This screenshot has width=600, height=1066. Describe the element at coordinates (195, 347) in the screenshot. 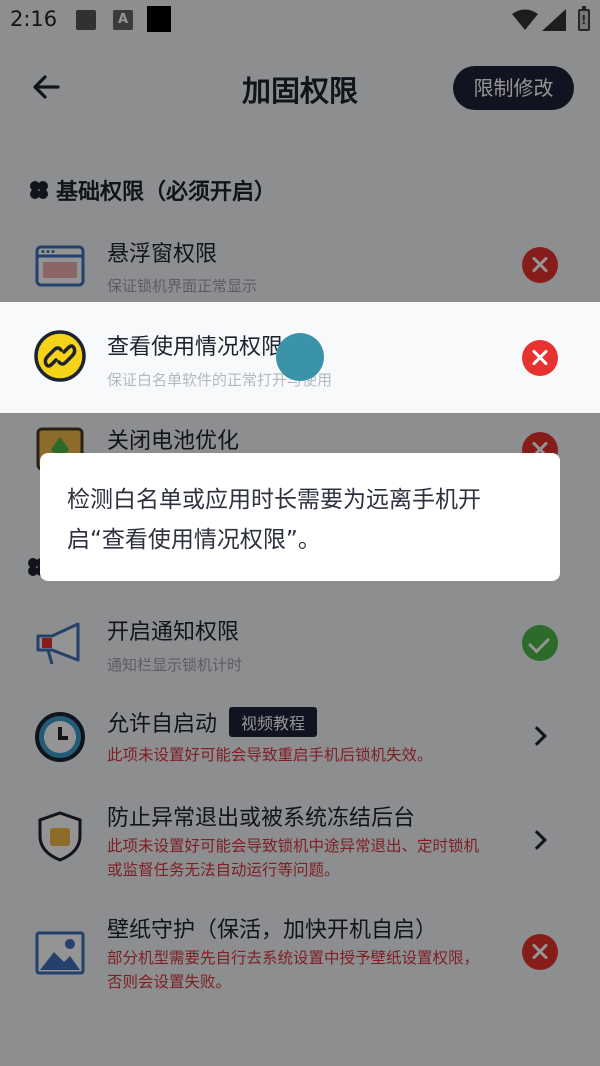

I see `row-usage-access-title: 查看使用情况权限` at that location.